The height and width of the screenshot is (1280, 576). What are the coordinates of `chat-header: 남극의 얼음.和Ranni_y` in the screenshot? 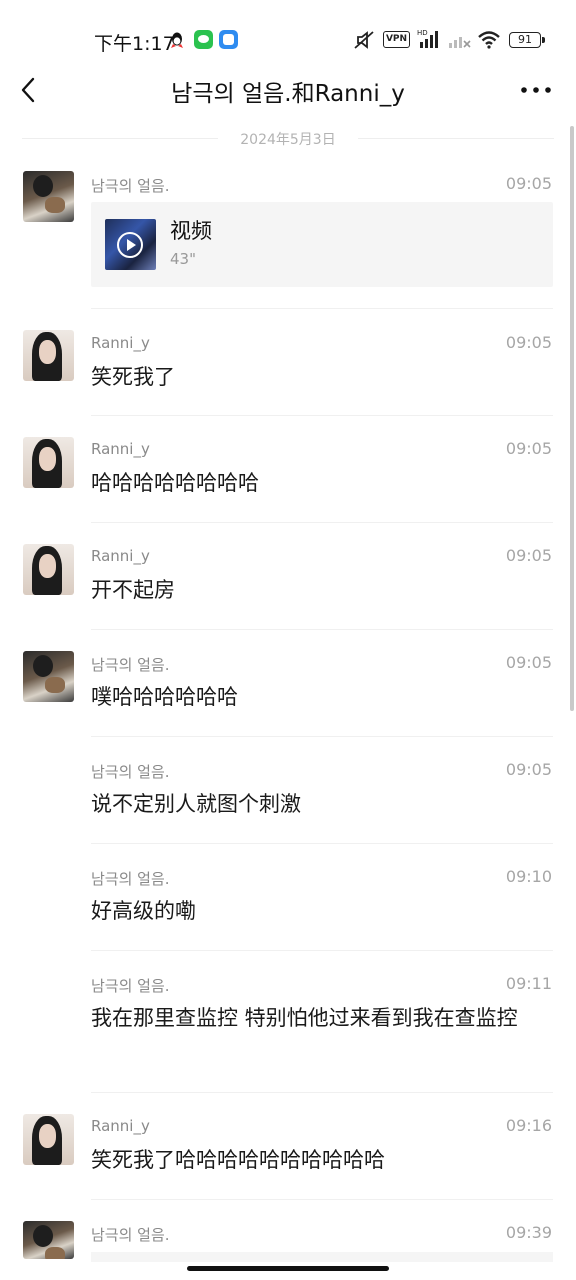 It's located at (288, 90).